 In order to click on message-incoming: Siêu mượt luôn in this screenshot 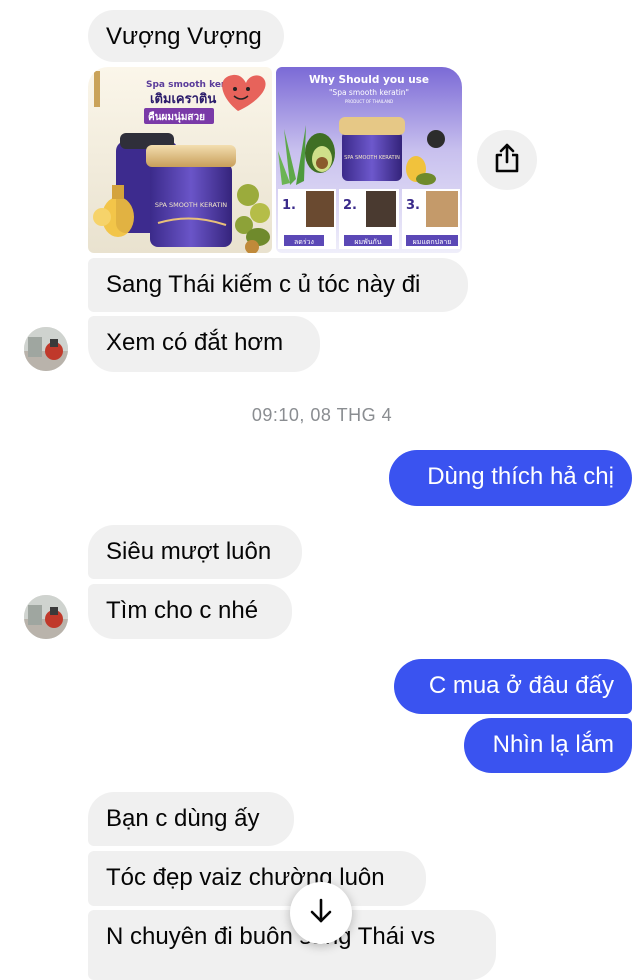, I will do `click(195, 552)`.